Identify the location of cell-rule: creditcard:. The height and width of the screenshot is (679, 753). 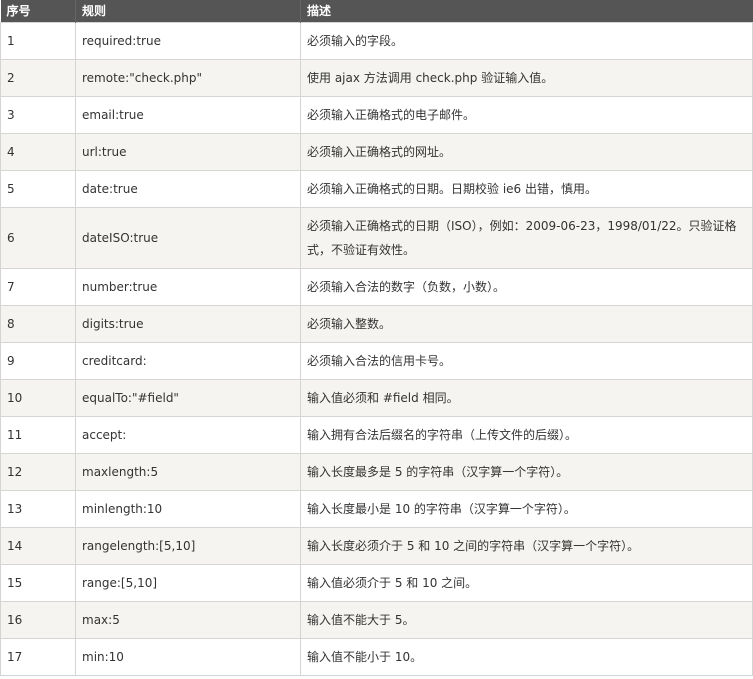
(188, 360).